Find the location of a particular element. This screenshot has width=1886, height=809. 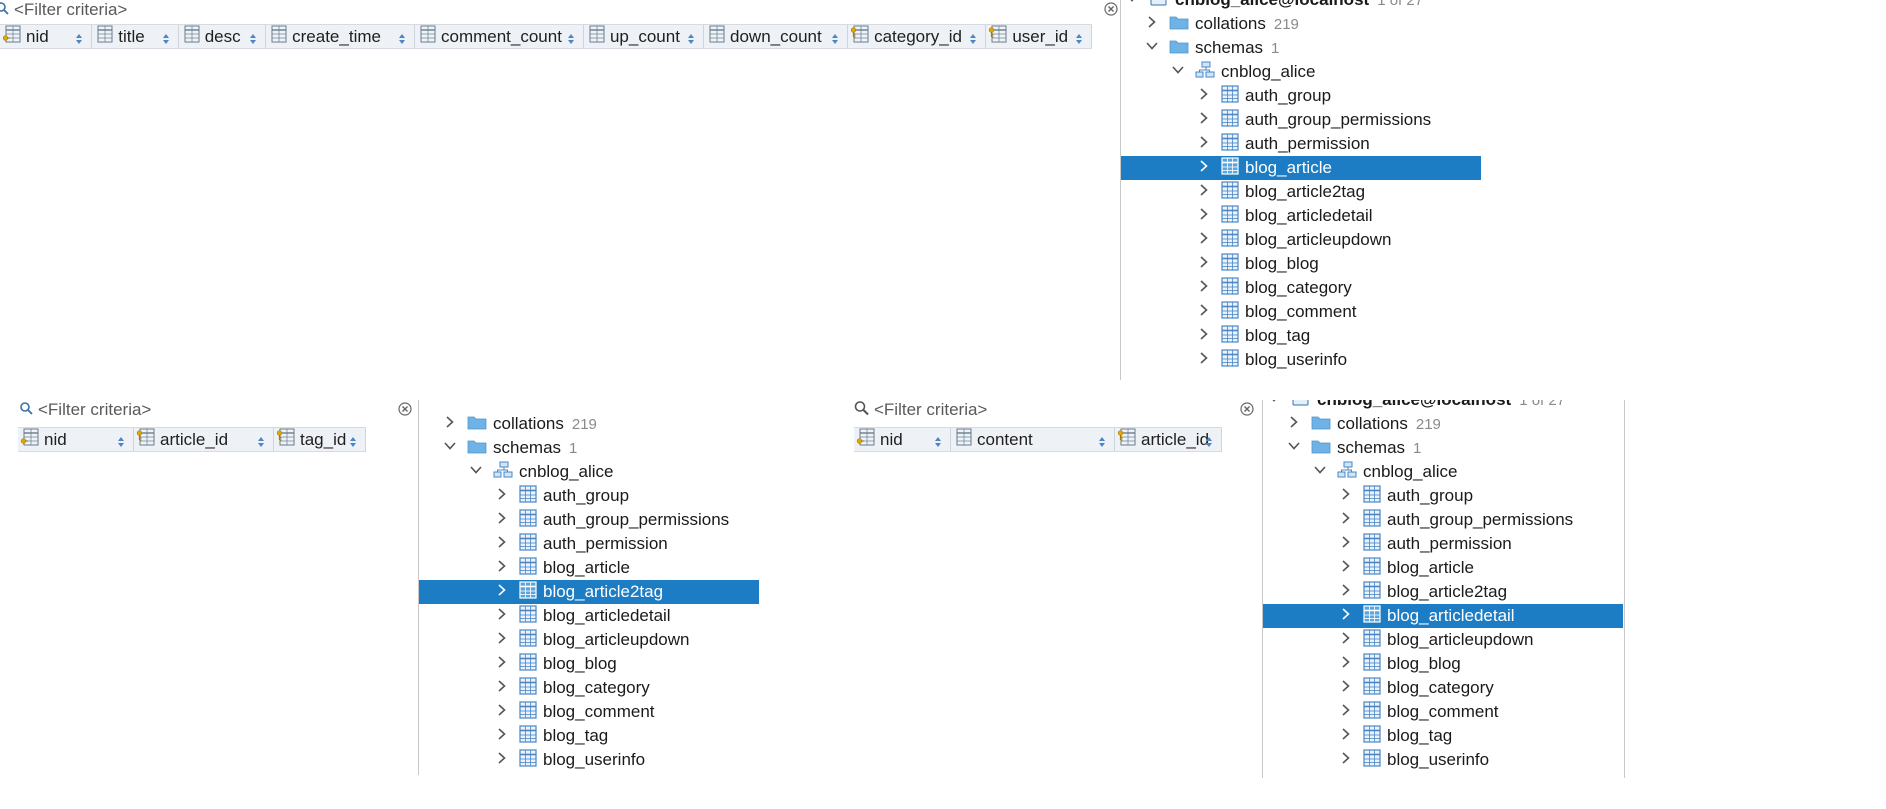

column-header-category-id: category_id is located at coordinates (917, 37).